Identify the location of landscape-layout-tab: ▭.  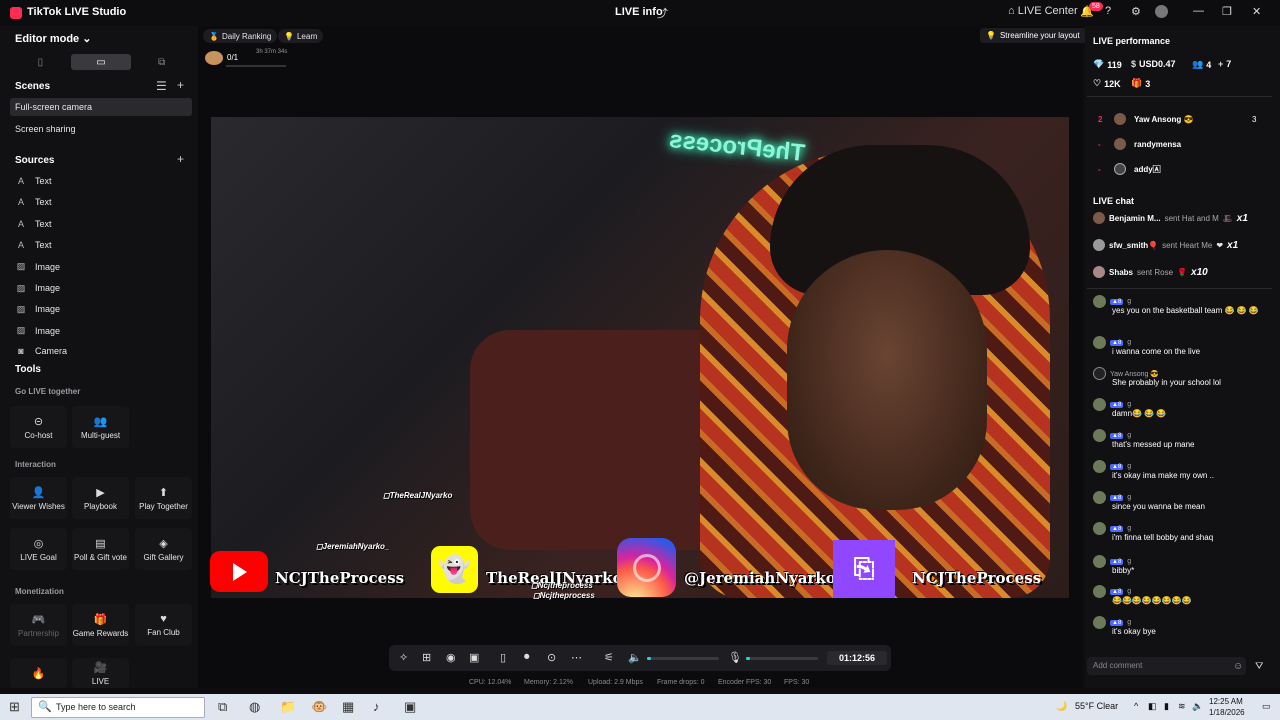
(101, 62).